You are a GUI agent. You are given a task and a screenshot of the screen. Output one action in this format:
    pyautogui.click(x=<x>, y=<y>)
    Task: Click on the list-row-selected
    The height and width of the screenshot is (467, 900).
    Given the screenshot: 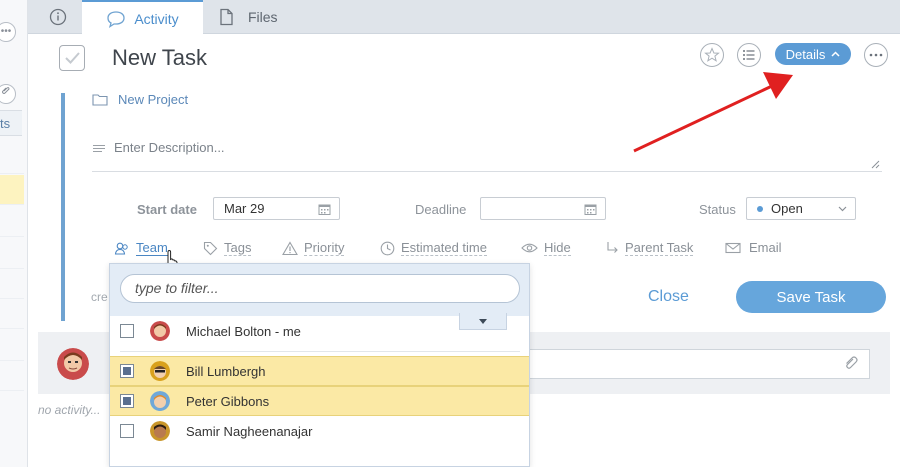 What is the action you would take?
    pyautogui.click(x=12, y=190)
    